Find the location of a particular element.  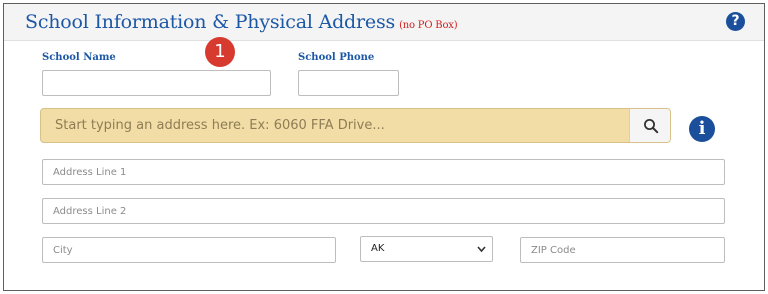

address-search-bar is located at coordinates (355, 125).